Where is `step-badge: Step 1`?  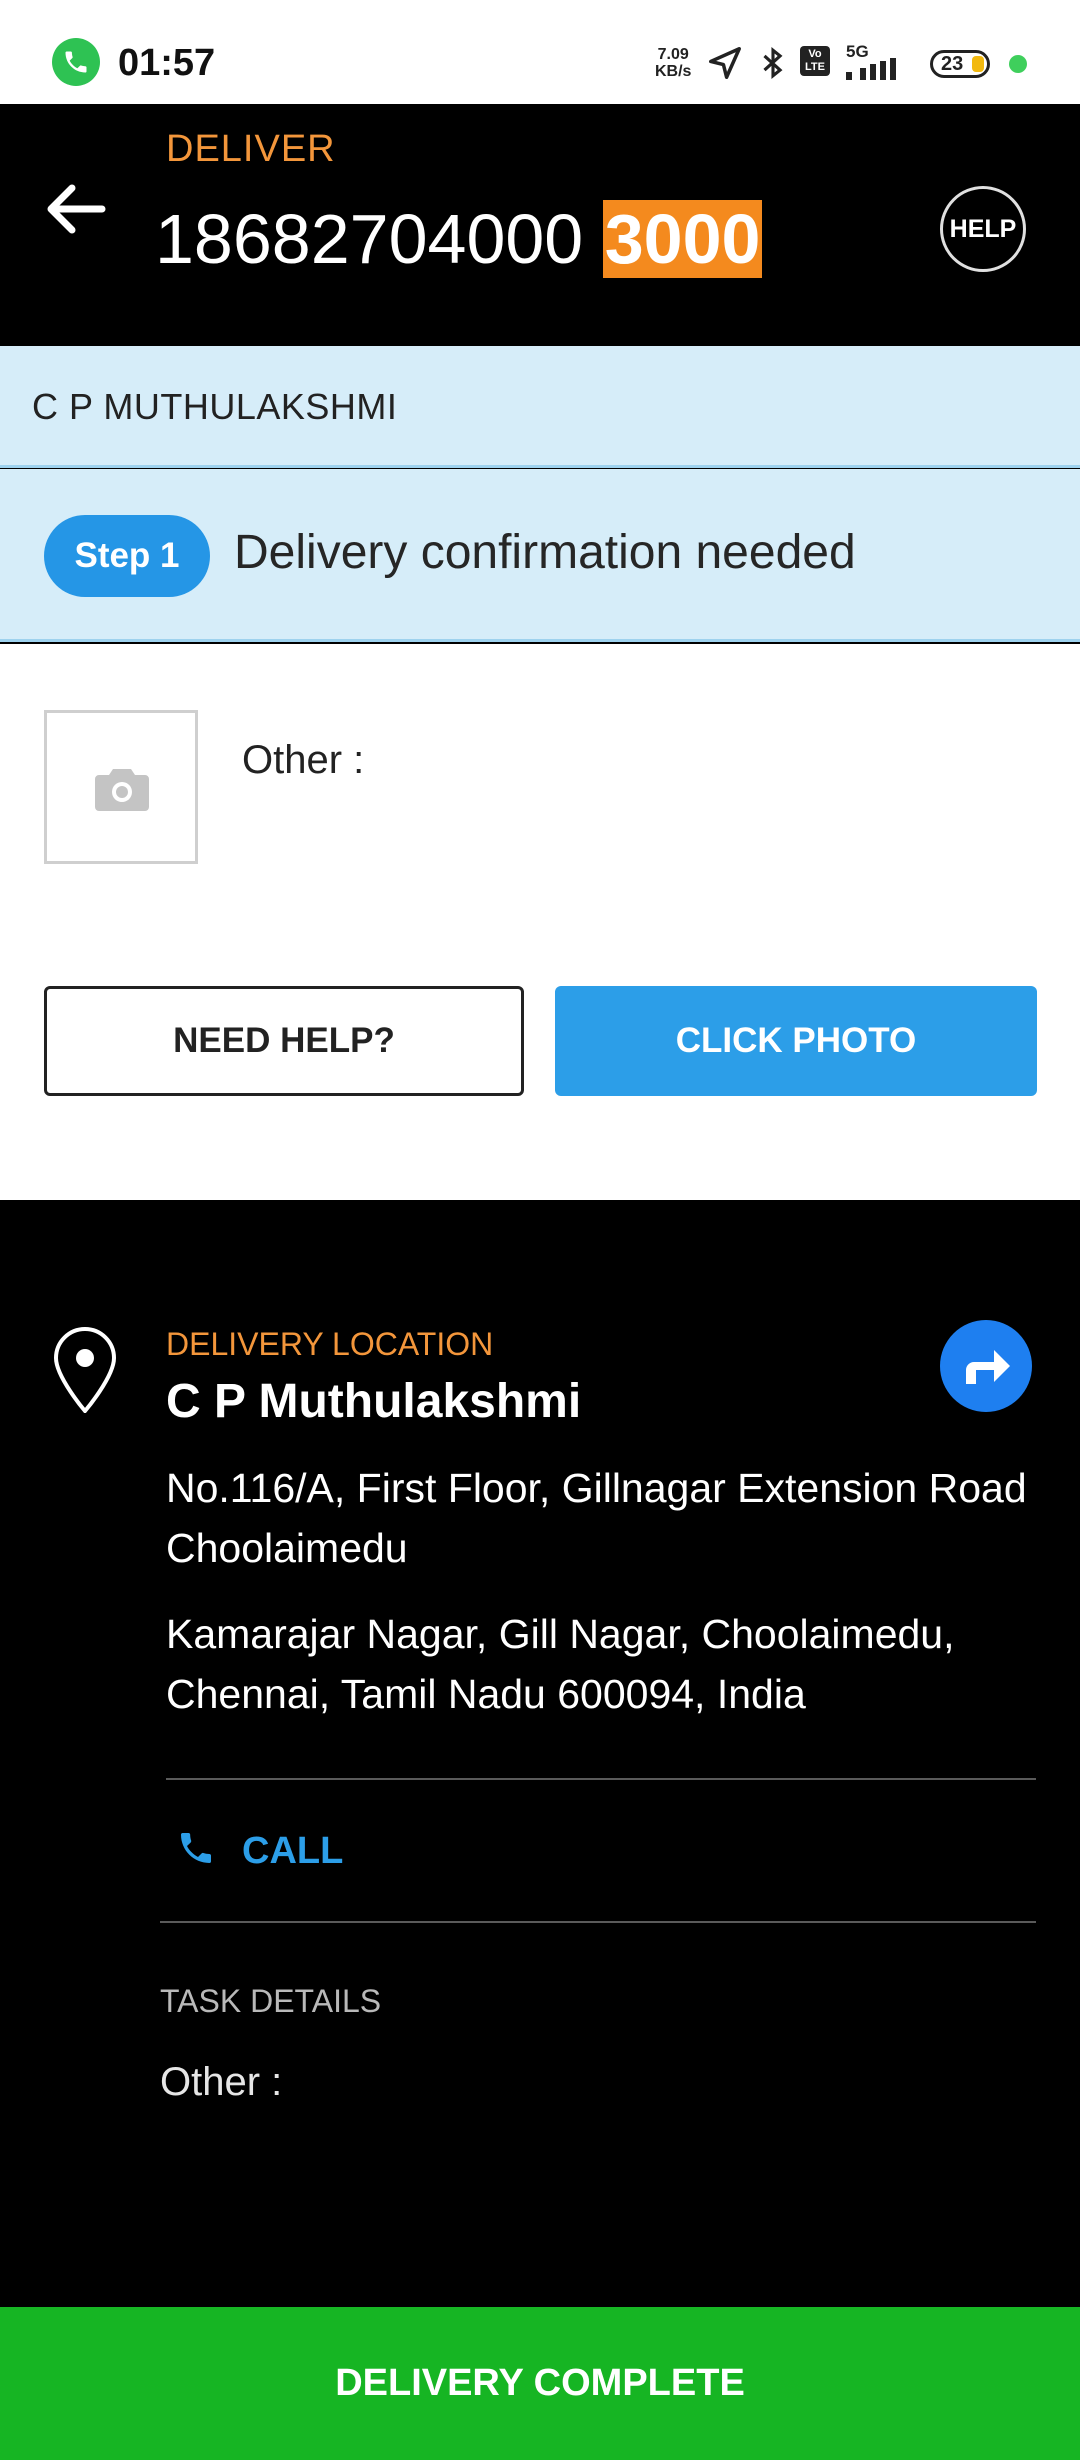
step-badge: Step 1 is located at coordinates (127, 556).